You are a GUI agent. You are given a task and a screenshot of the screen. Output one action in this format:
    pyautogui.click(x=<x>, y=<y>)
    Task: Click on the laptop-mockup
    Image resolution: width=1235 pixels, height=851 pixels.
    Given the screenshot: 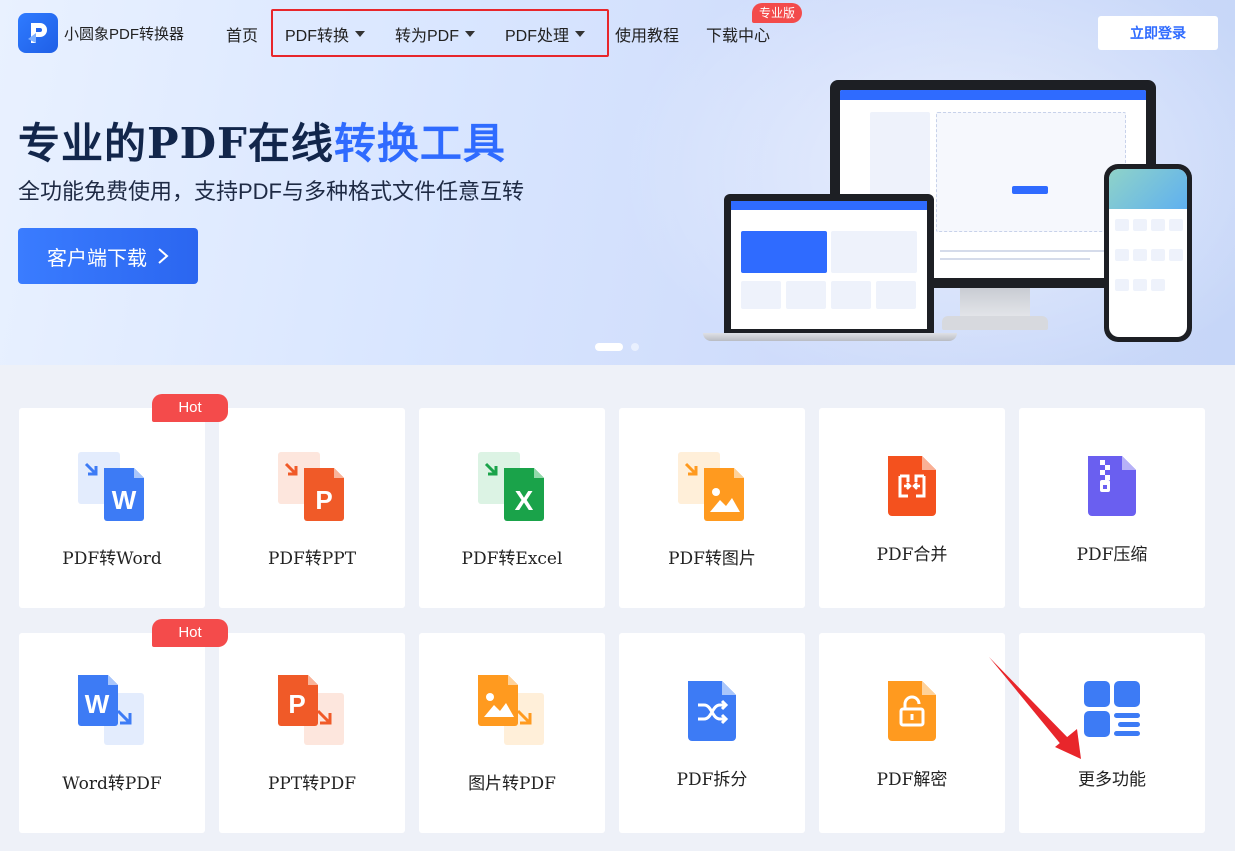 What is the action you would take?
    pyautogui.click(x=829, y=264)
    